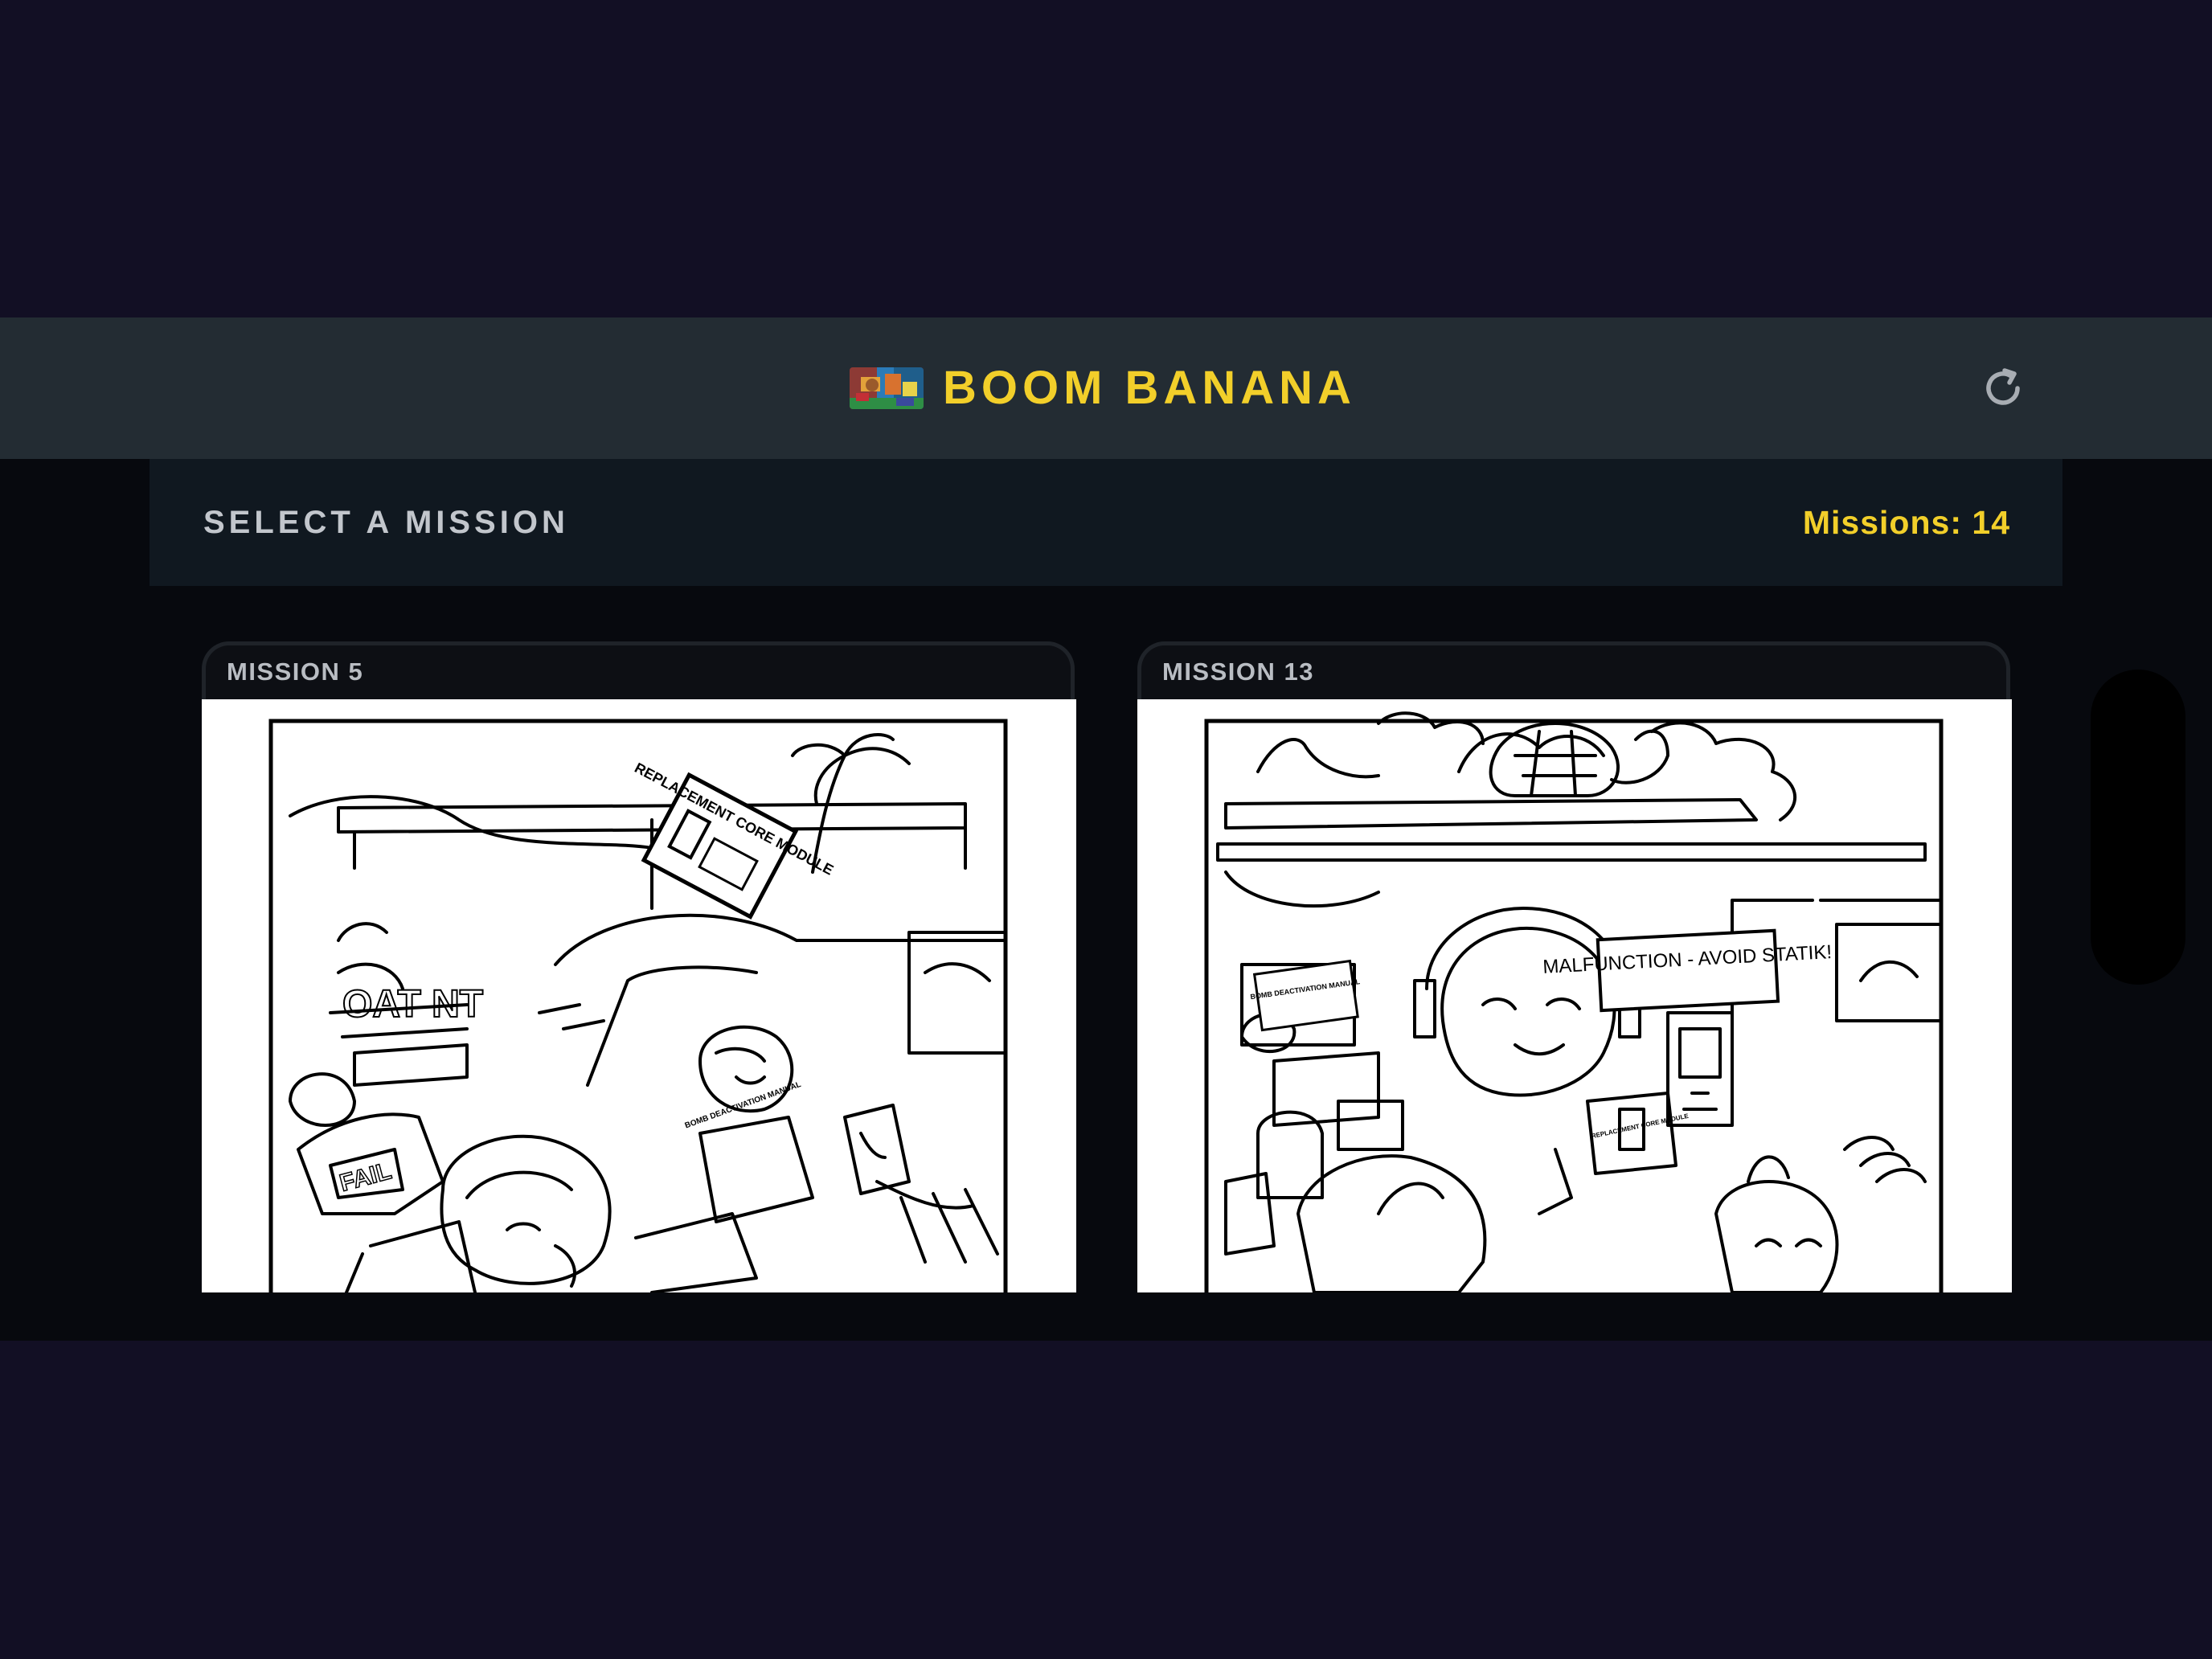 The height and width of the screenshot is (1659, 2212). I want to click on mission-count: Missions: 14, so click(1906, 522).